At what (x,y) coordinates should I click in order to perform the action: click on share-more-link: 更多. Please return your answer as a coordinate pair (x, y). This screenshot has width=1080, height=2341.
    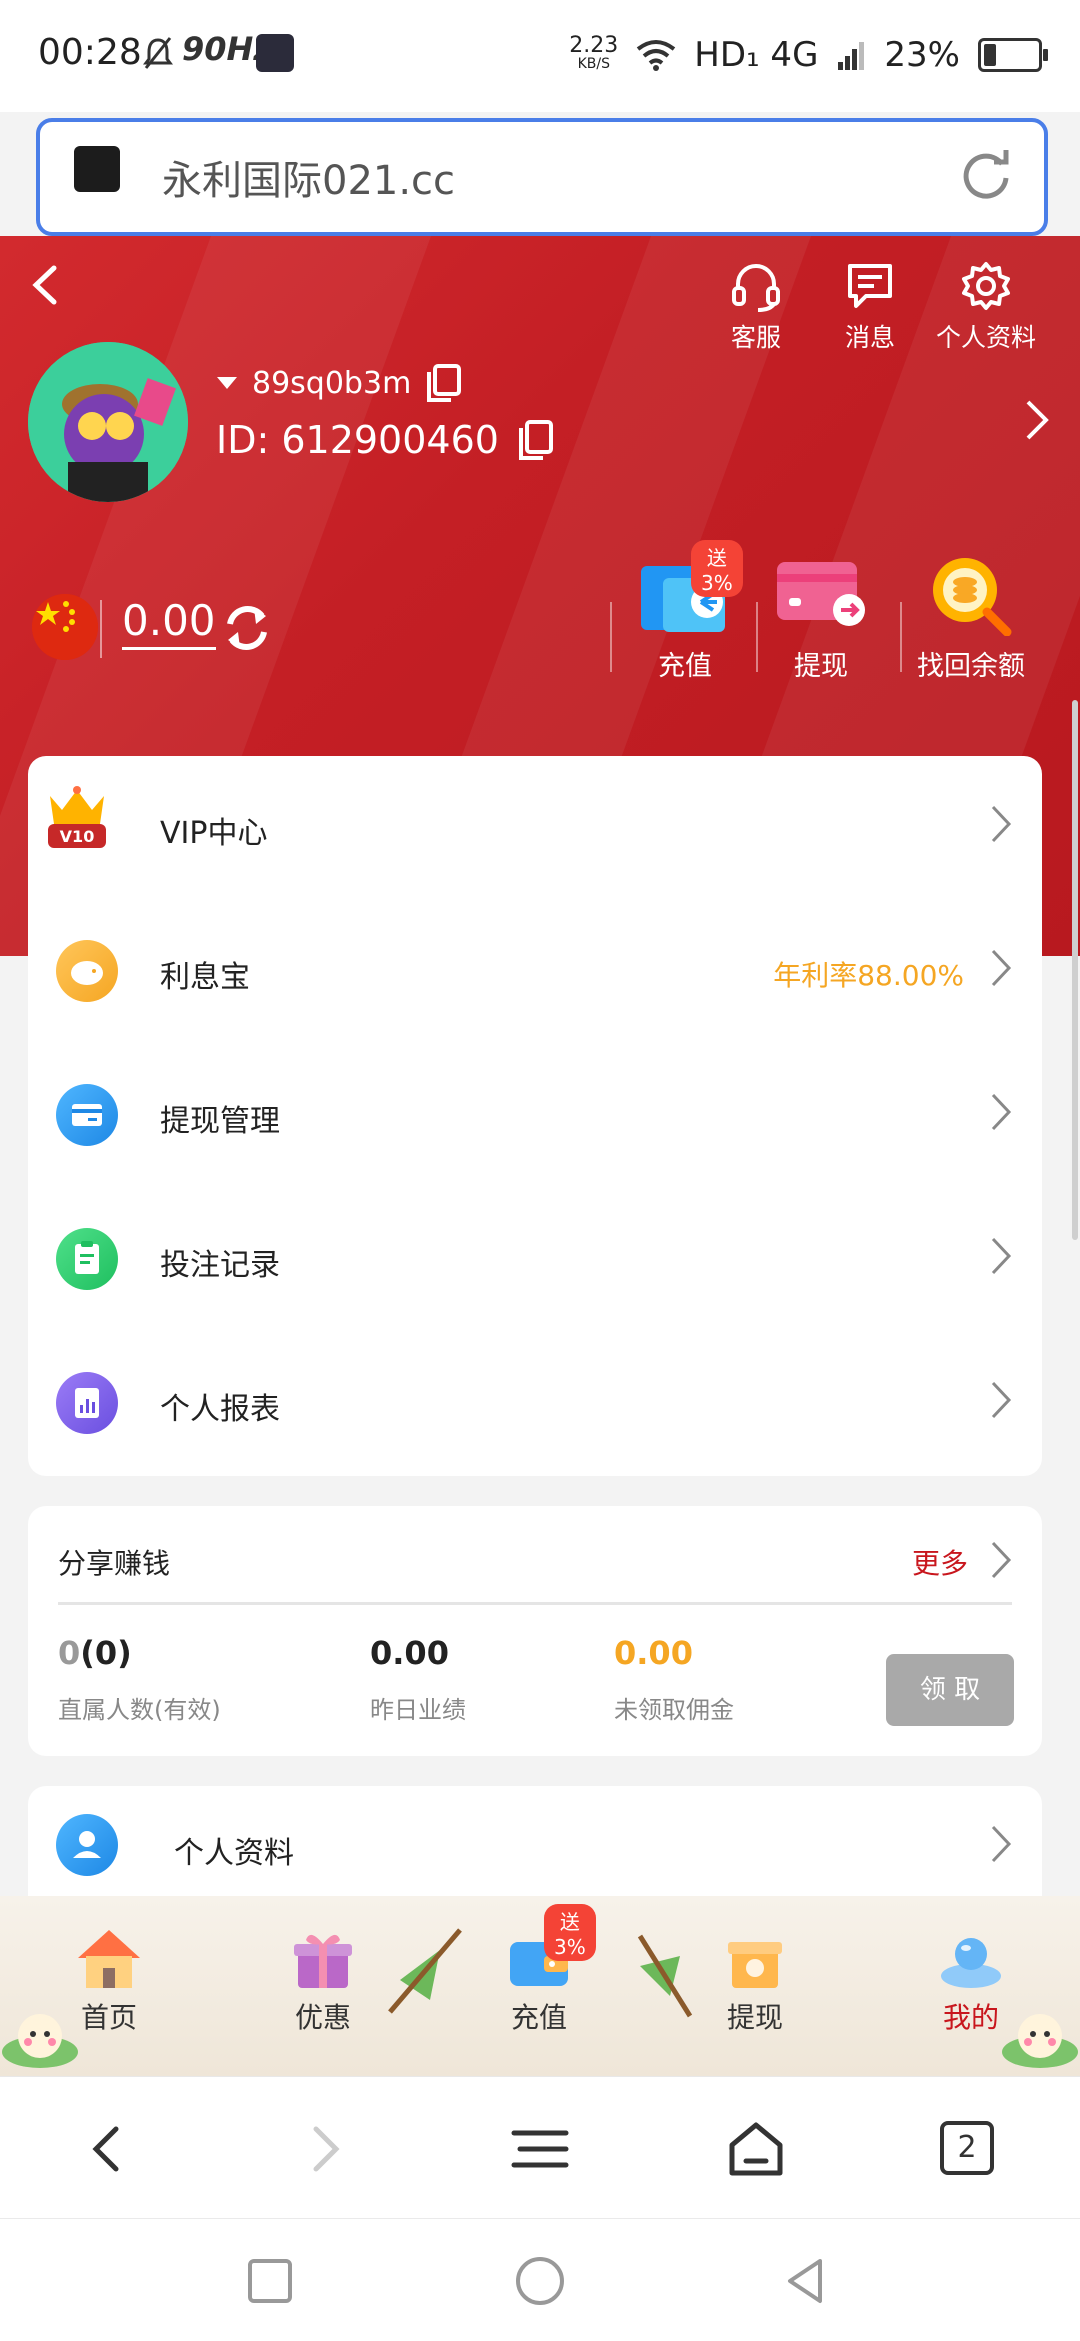
    Looking at the image, I should click on (940, 1562).